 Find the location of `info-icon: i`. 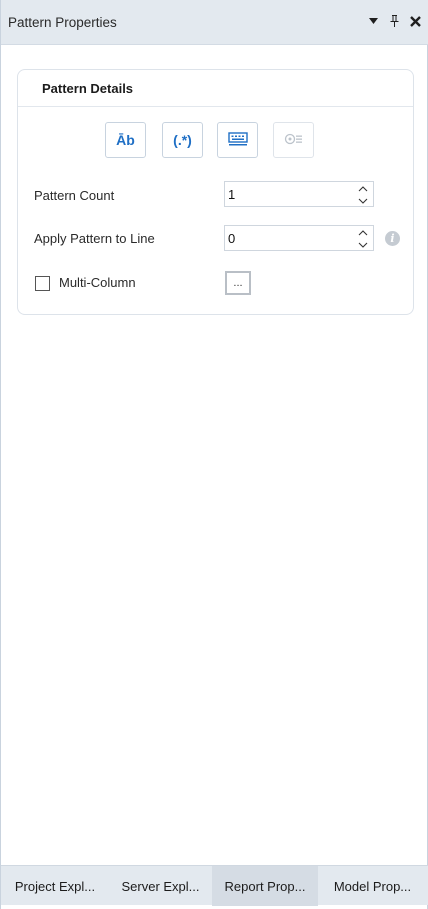

info-icon: i is located at coordinates (392, 238).